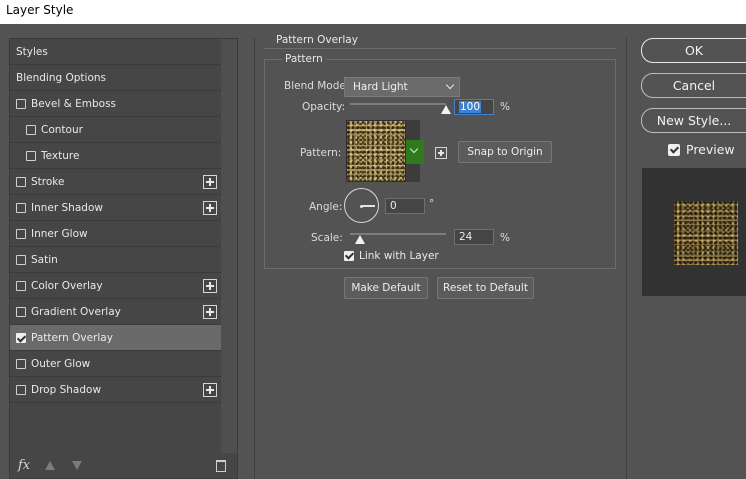 The image size is (746, 479). I want to click on angle-label: Angle:, so click(326, 207).